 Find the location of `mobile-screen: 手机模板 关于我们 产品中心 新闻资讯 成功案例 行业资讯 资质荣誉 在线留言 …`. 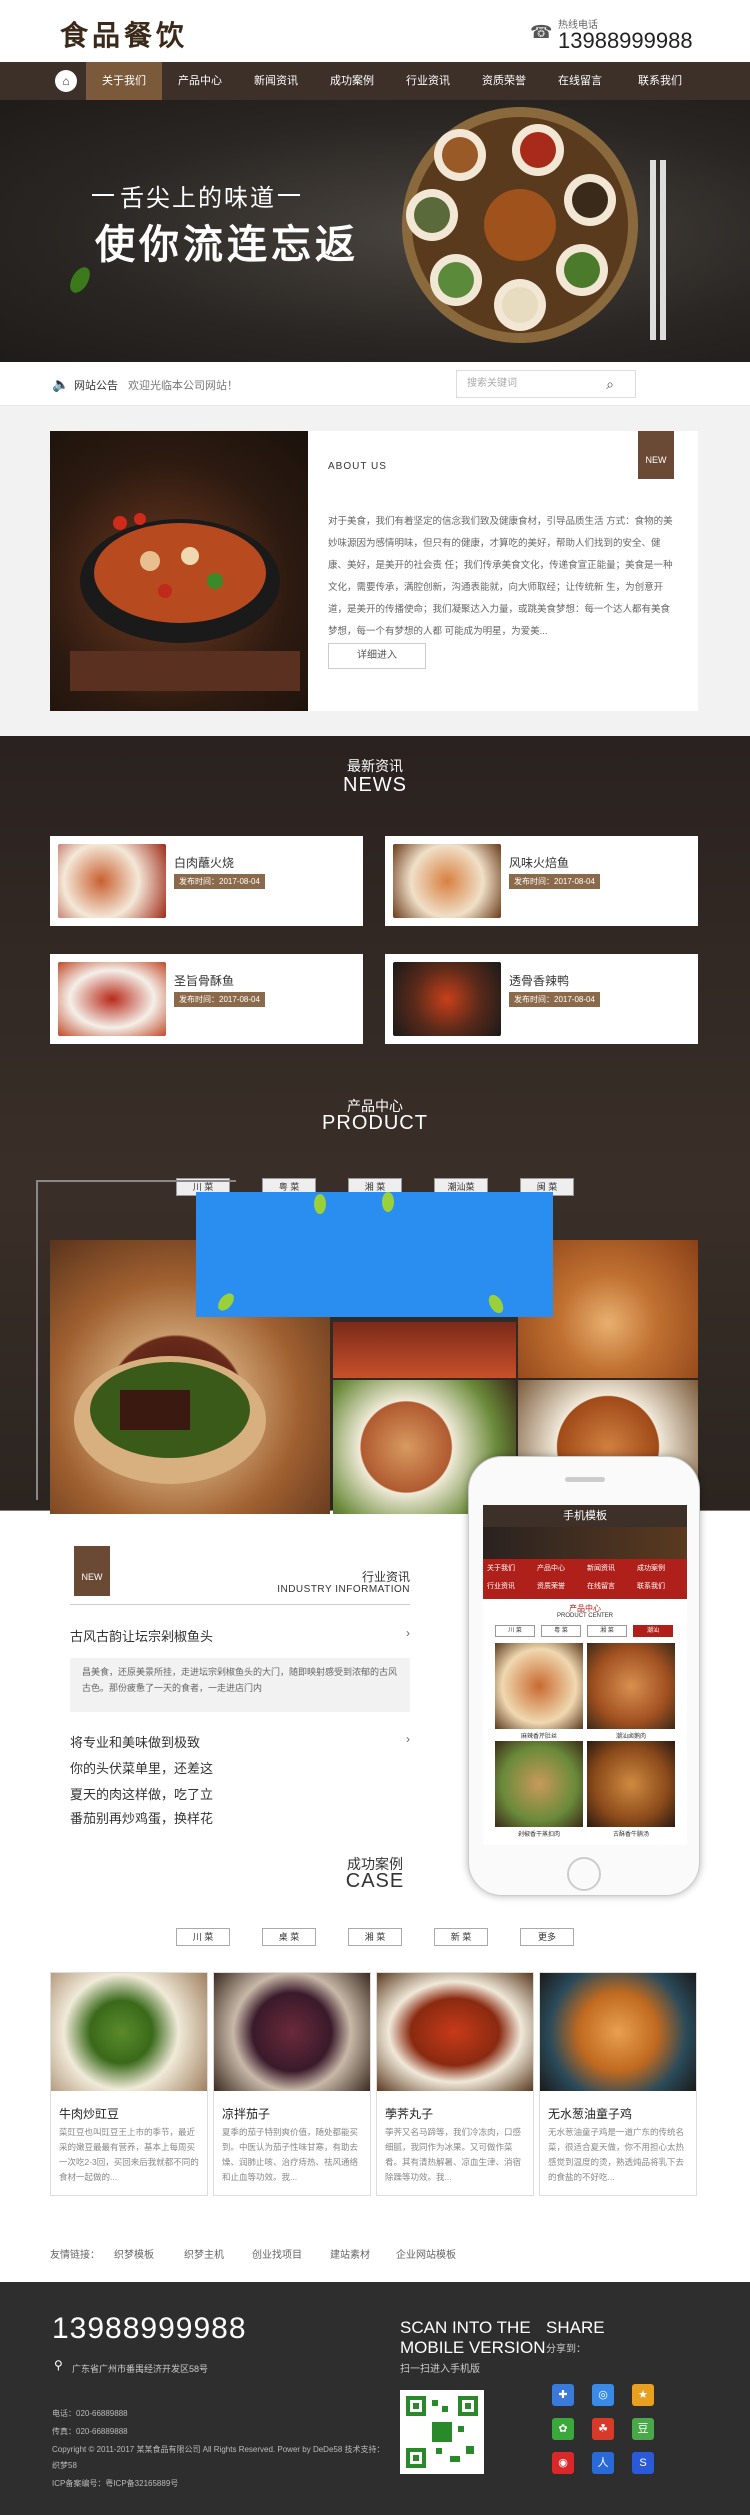

mobile-screen: 手机模板 关于我们 产品中心 新闻资讯 成功案例 行业资讯 资质荣誉 在线留言 … is located at coordinates (585, 1675).